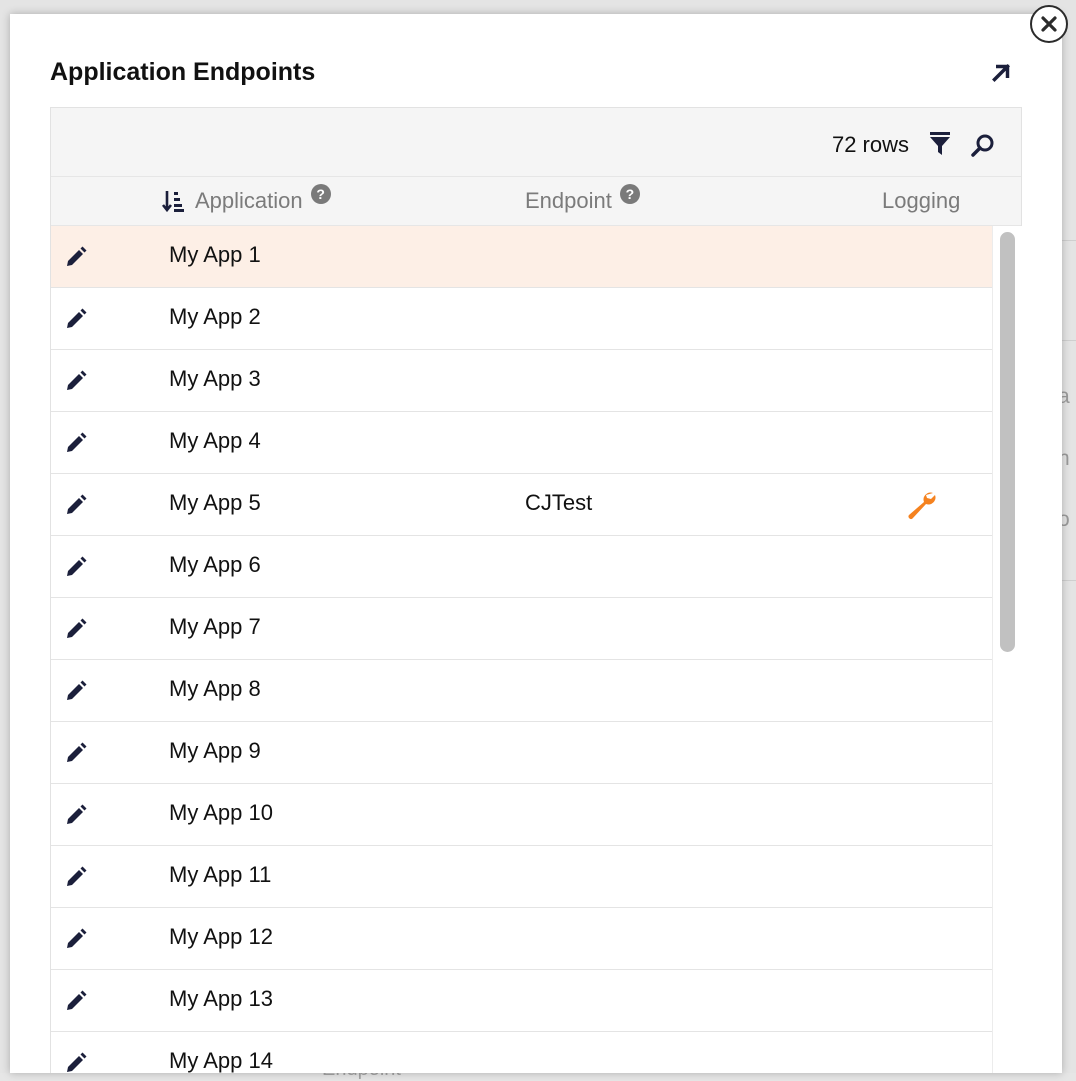 The height and width of the screenshot is (1081, 1076). What do you see at coordinates (249, 200) in the screenshot?
I see `column-header-application-label: Application` at bounding box center [249, 200].